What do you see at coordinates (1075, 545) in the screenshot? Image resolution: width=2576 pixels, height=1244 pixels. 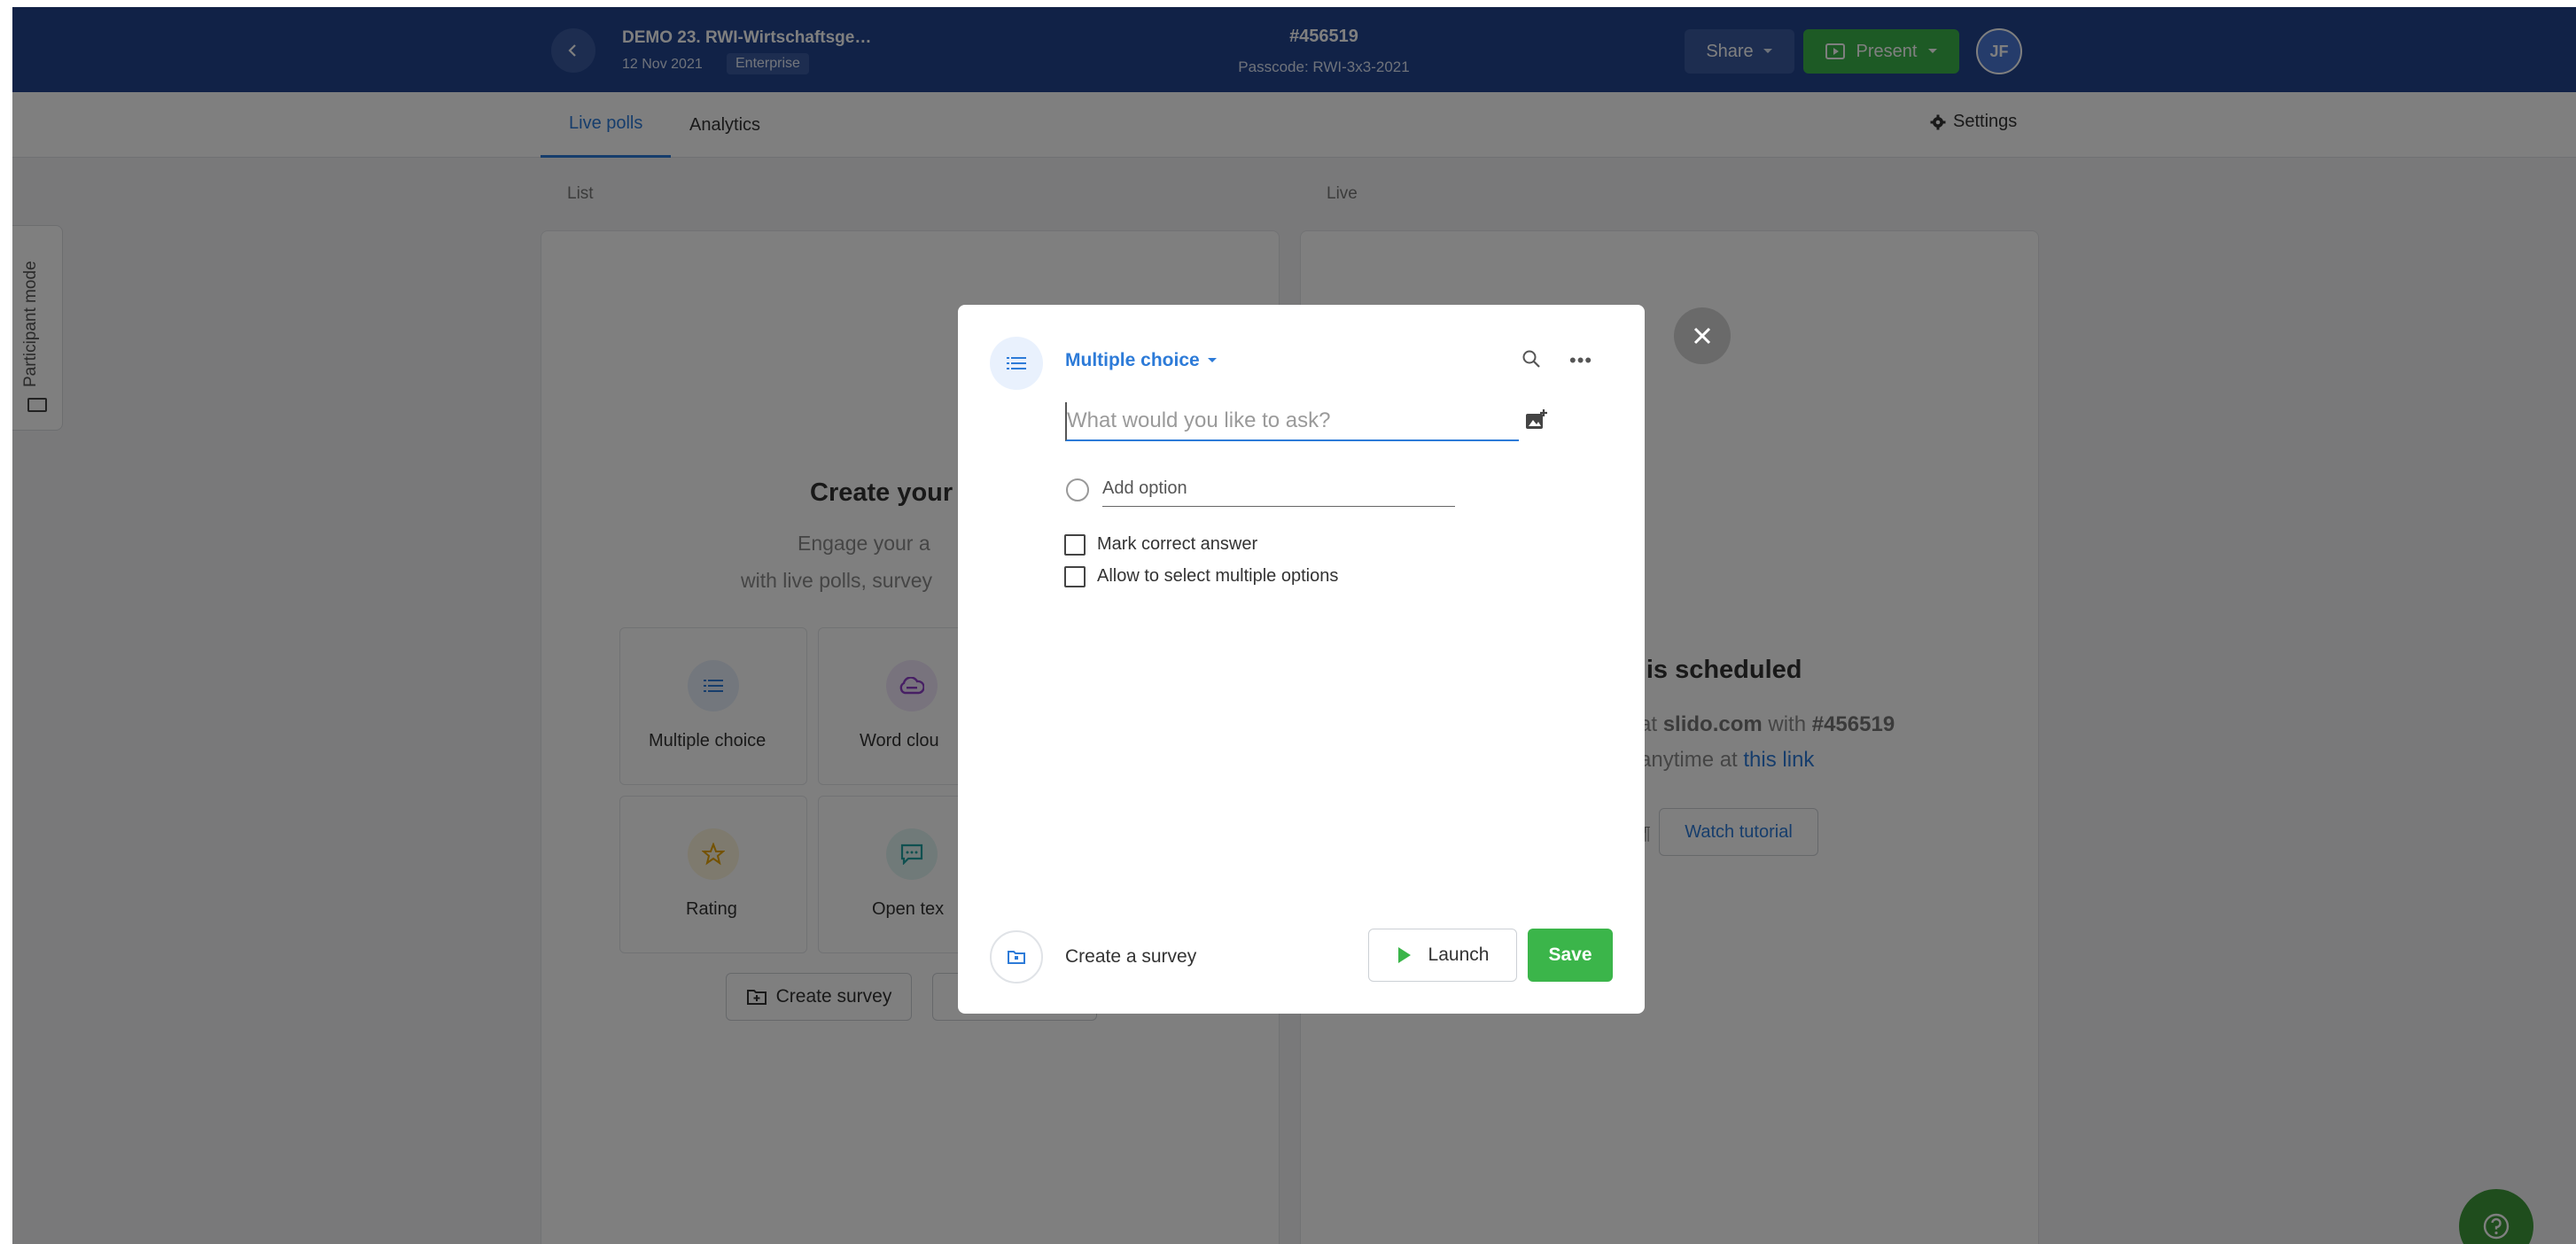 I see `mark-correct-checkbox` at bounding box center [1075, 545].